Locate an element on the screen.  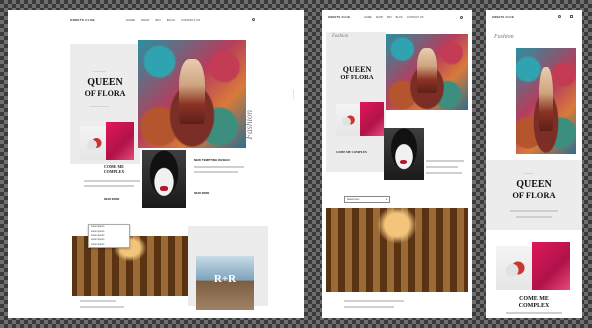
article-2-title: NEW TEMPTING DESIGN is located at coordinates (212, 160).